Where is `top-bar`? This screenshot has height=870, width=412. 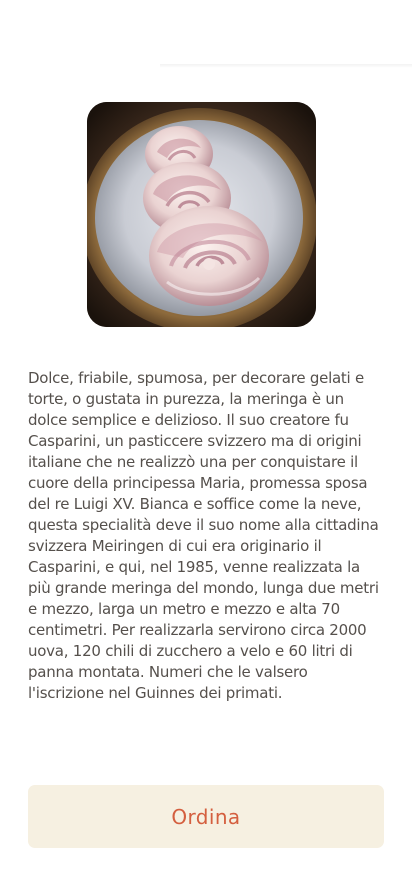 top-bar is located at coordinates (206, 33).